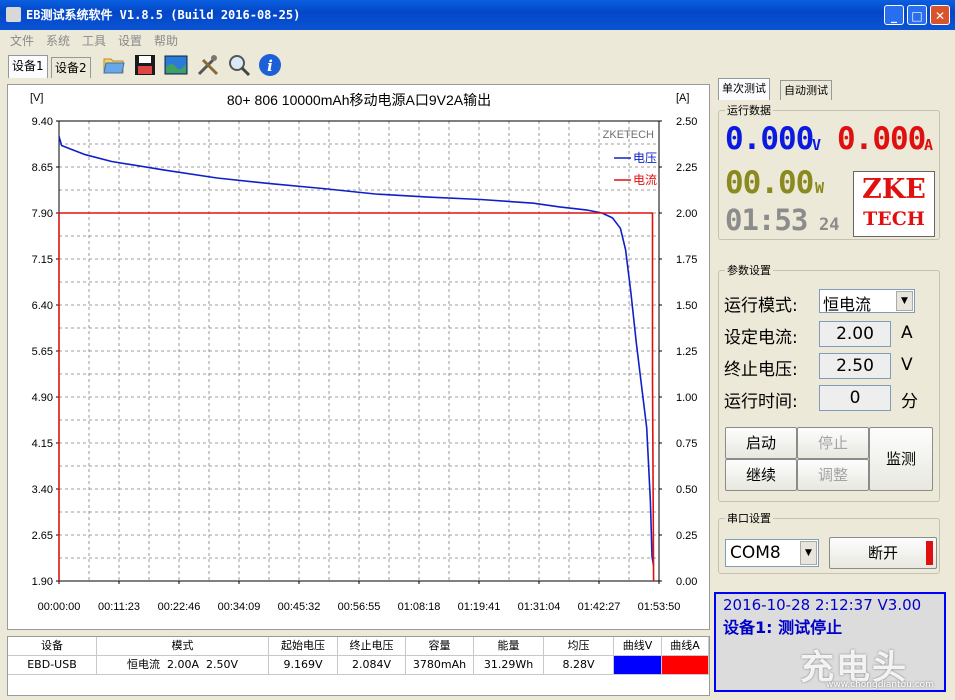 The height and width of the screenshot is (700, 955). I want to click on current-unit: A, so click(929, 145).